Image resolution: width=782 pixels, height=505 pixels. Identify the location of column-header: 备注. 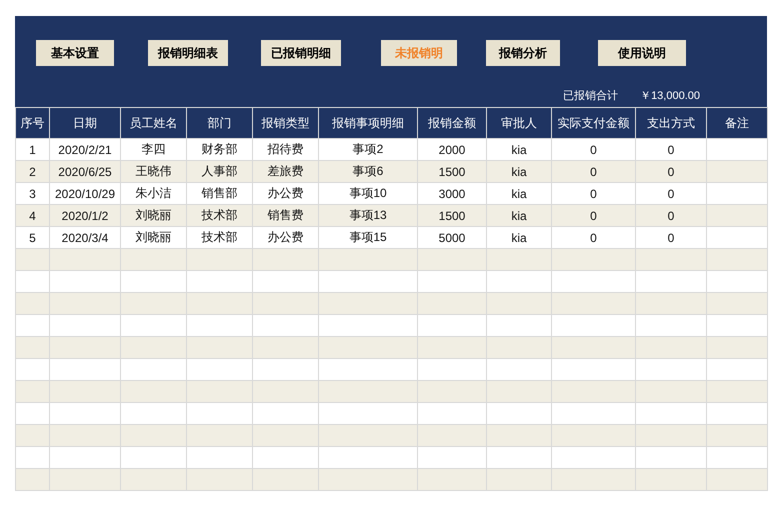
(737, 123).